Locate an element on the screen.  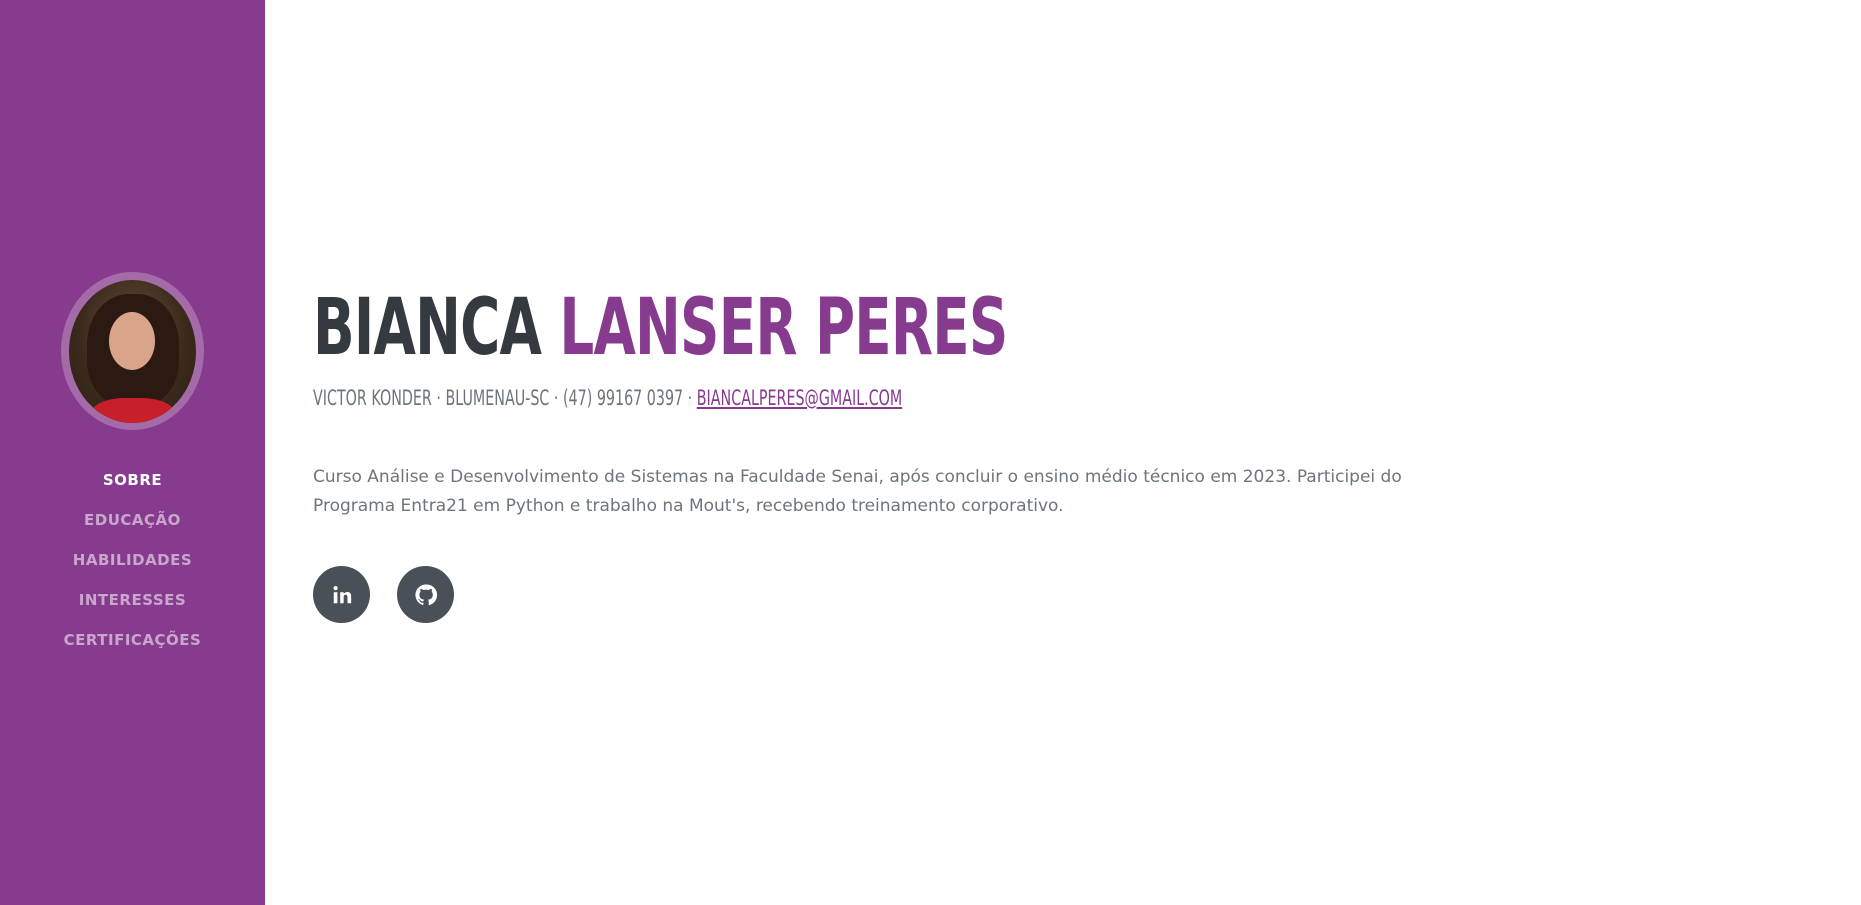
linkedin-icon is located at coordinates (341, 594).